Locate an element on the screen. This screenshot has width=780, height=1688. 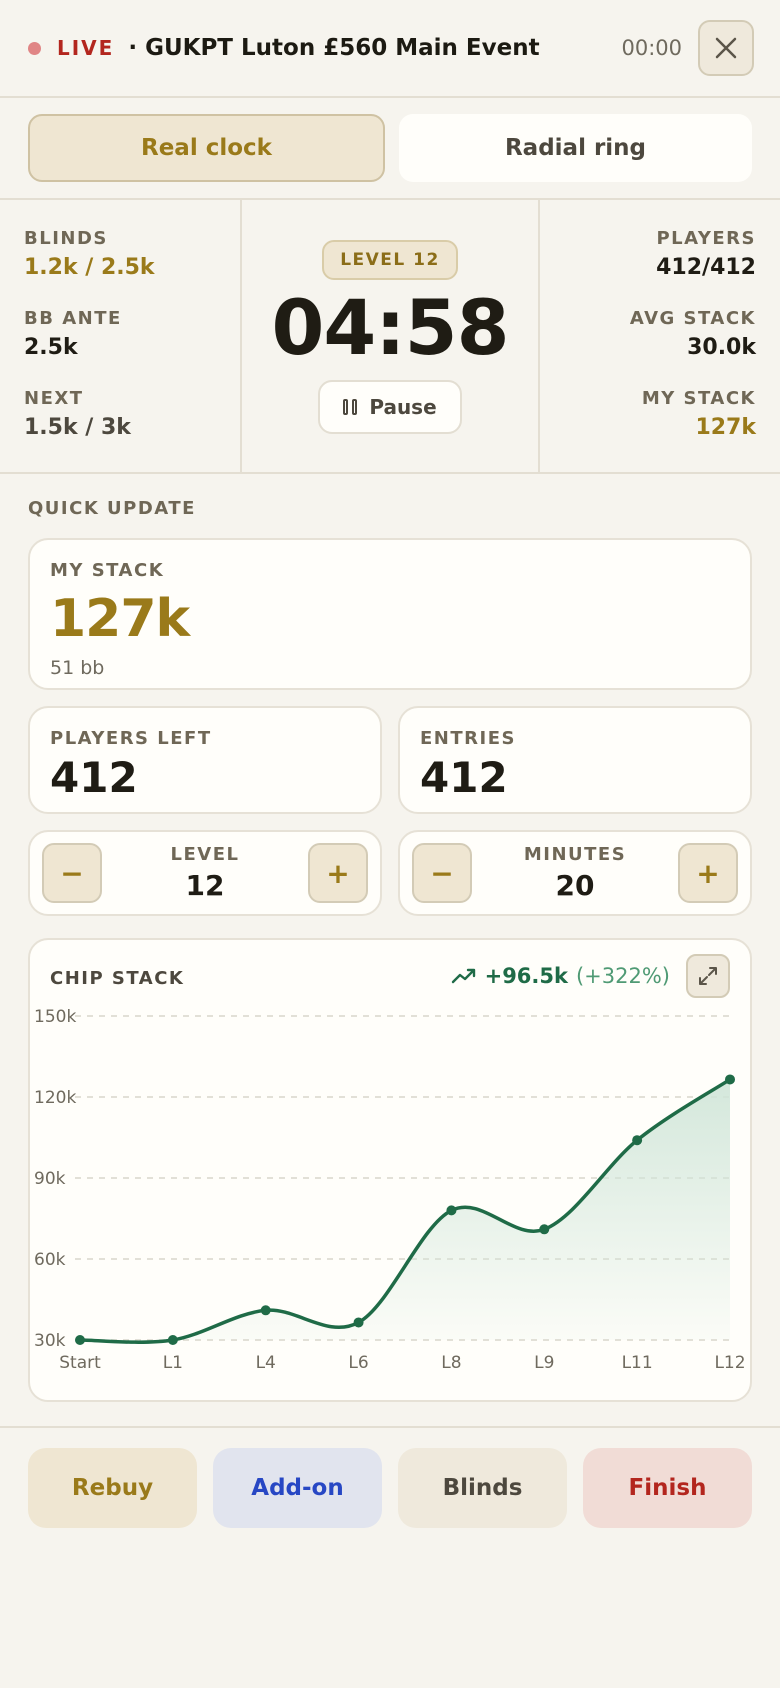
bb-ante-label: BB ANTE is located at coordinates (73, 318).